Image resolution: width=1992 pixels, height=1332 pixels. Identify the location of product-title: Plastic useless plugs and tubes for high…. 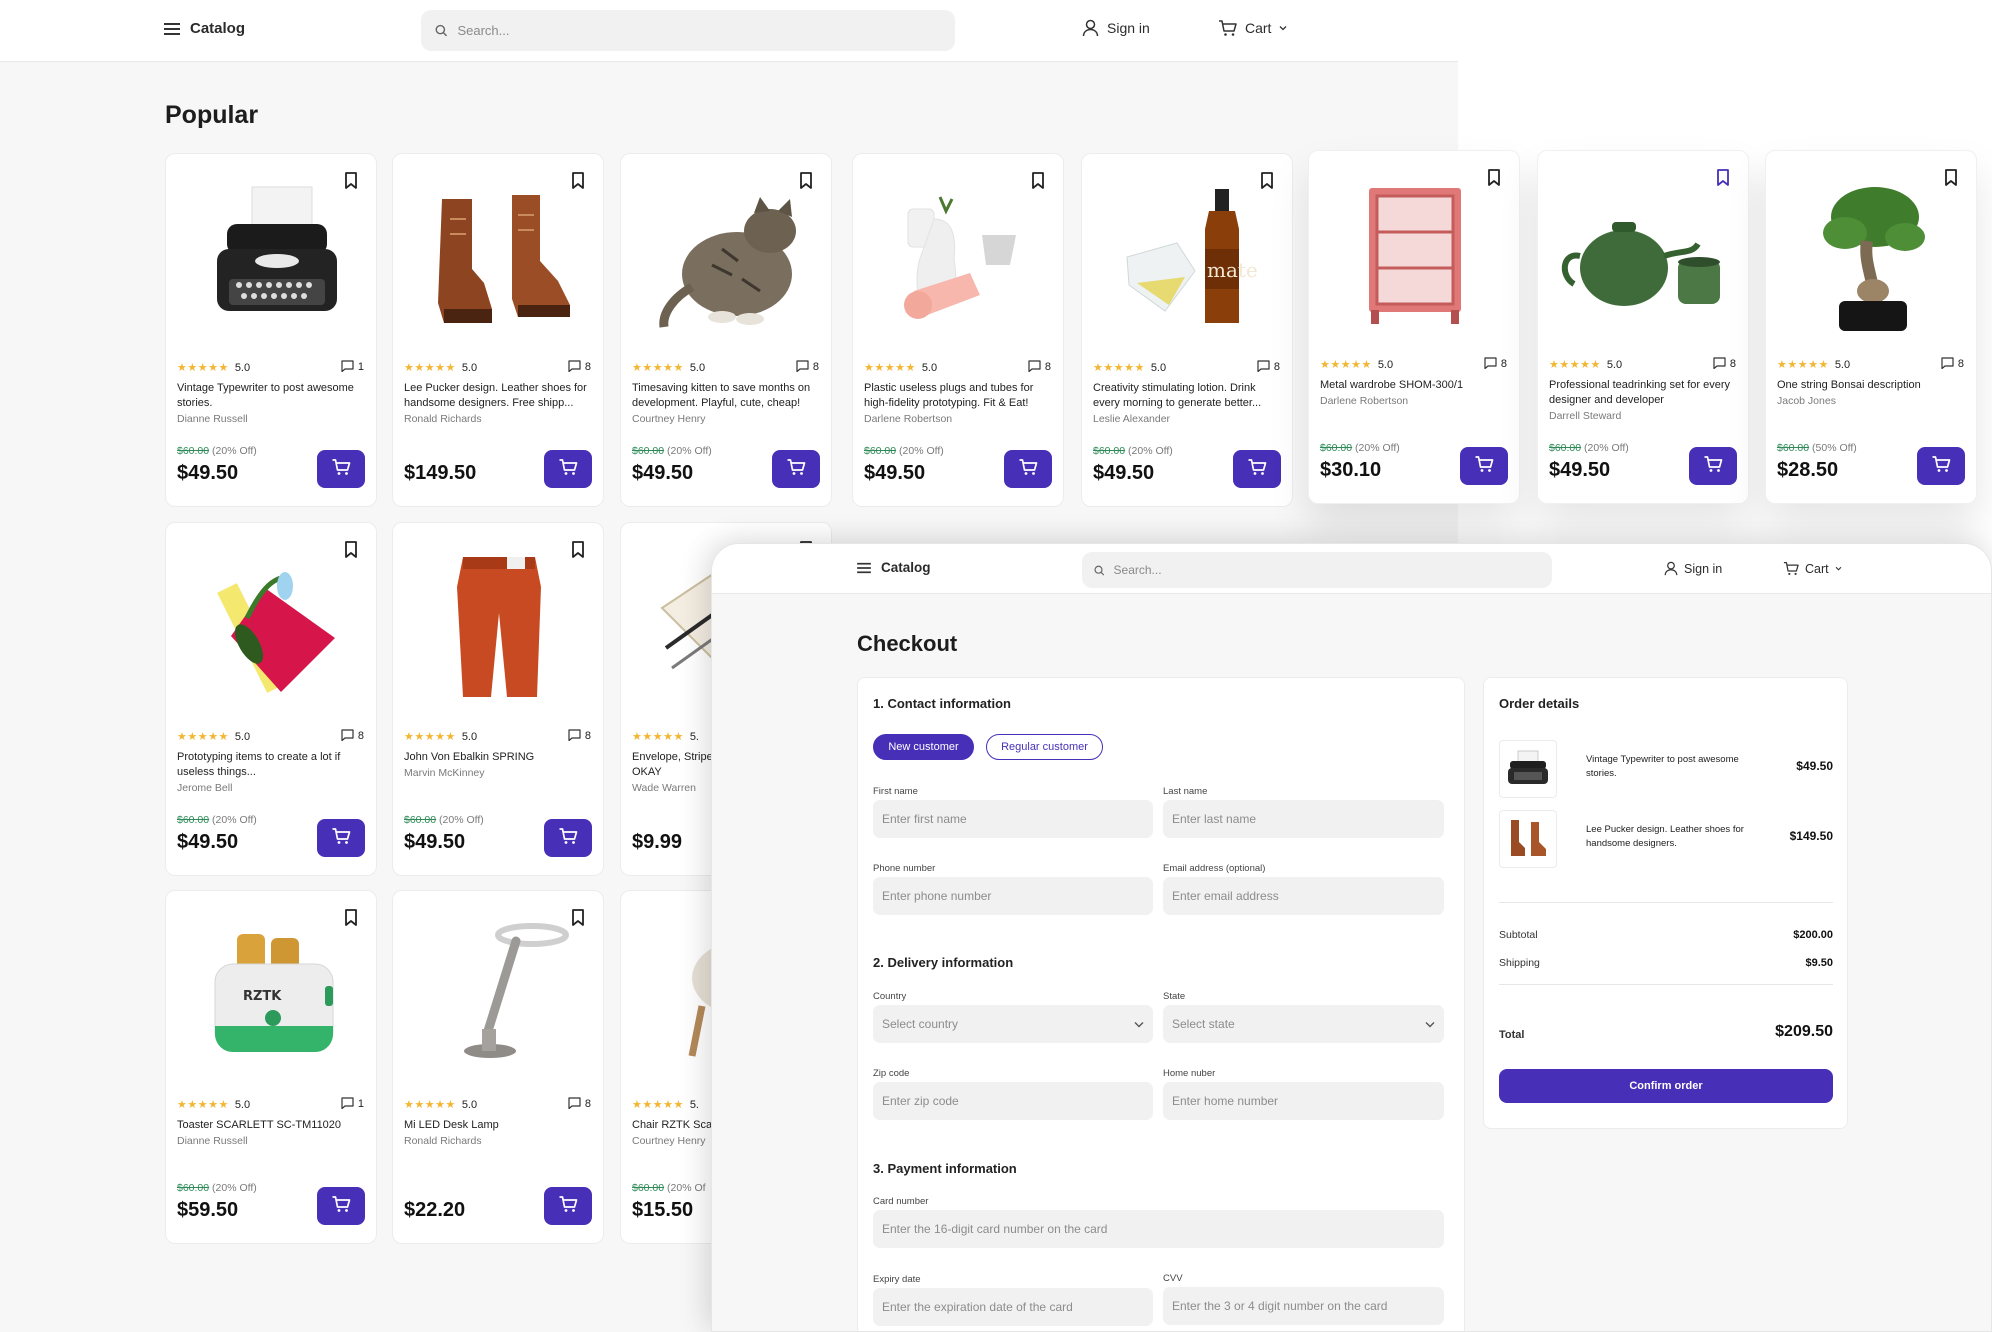
(958, 396).